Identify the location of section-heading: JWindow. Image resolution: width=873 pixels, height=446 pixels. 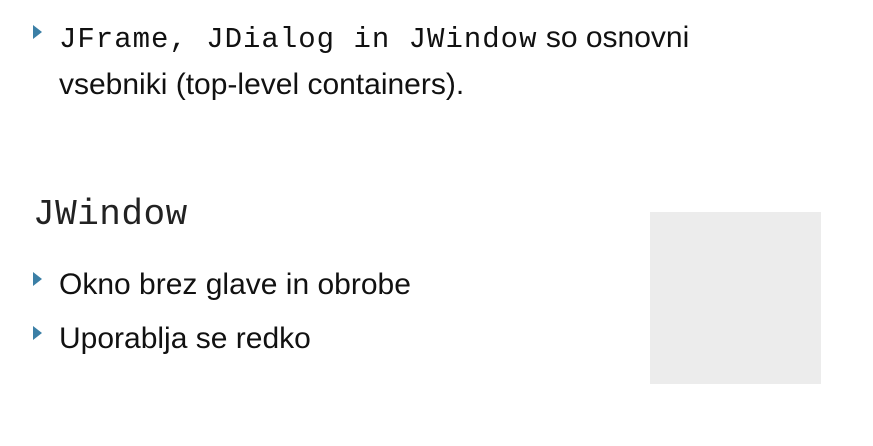
(110, 214).